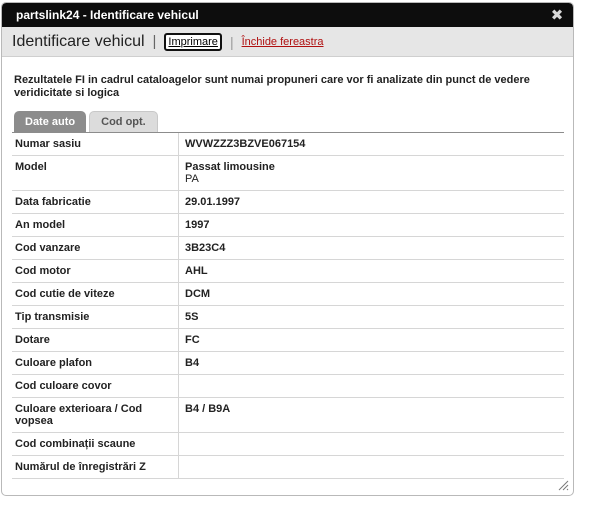  Describe the element at coordinates (287, 15) in the screenshot. I see `dialog-titlebar: partslink24 - Identificare vehicul ✖` at that location.